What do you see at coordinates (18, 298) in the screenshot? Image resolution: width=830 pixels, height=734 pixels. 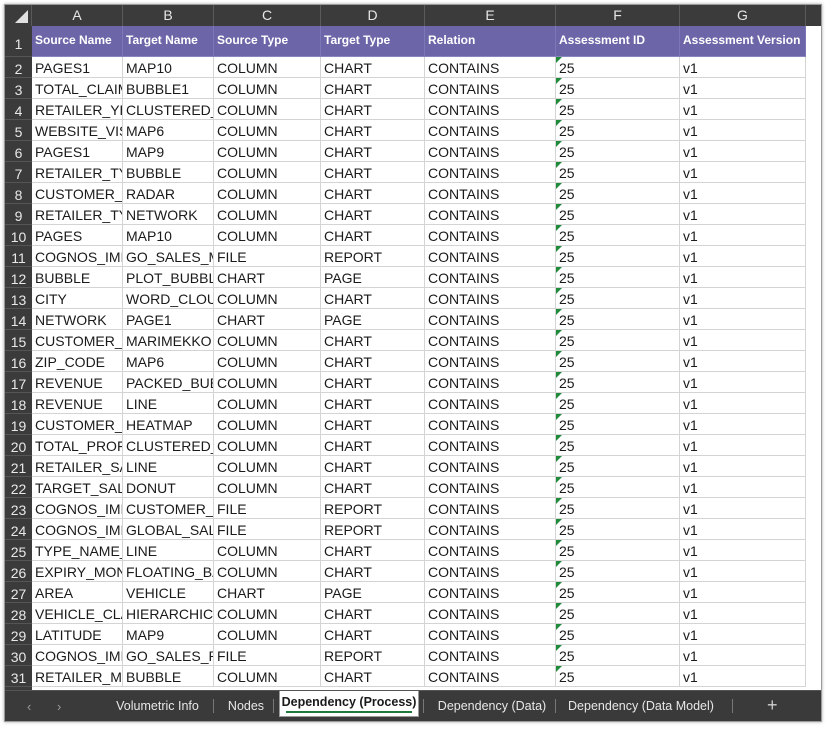 I see `row-number: 13` at bounding box center [18, 298].